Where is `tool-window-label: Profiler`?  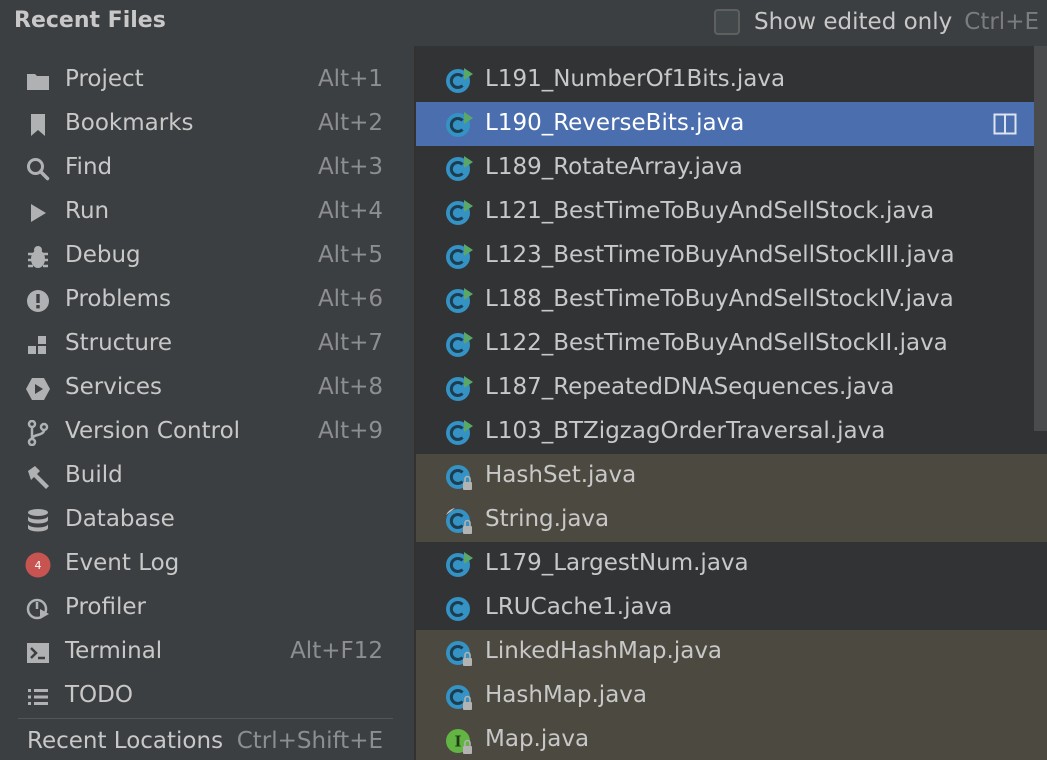 tool-window-label: Profiler is located at coordinates (105, 607).